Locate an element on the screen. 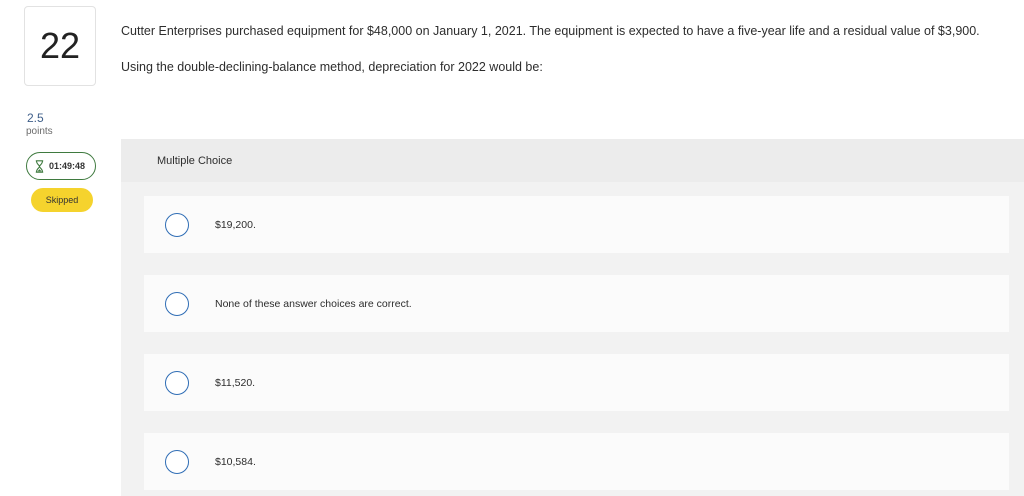  status-badge: Skipped is located at coordinates (62, 200).